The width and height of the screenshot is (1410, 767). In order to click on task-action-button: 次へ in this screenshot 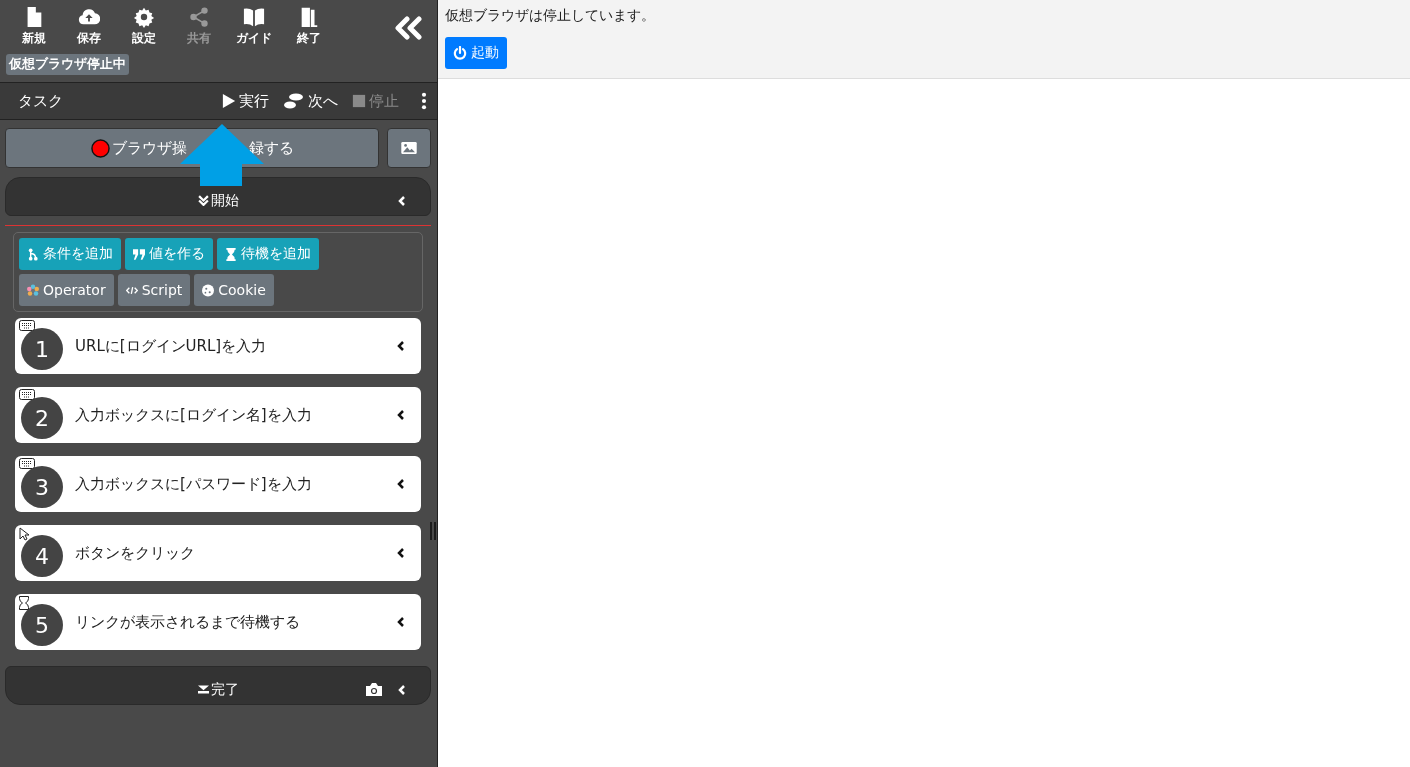, I will do `click(310, 101)`.